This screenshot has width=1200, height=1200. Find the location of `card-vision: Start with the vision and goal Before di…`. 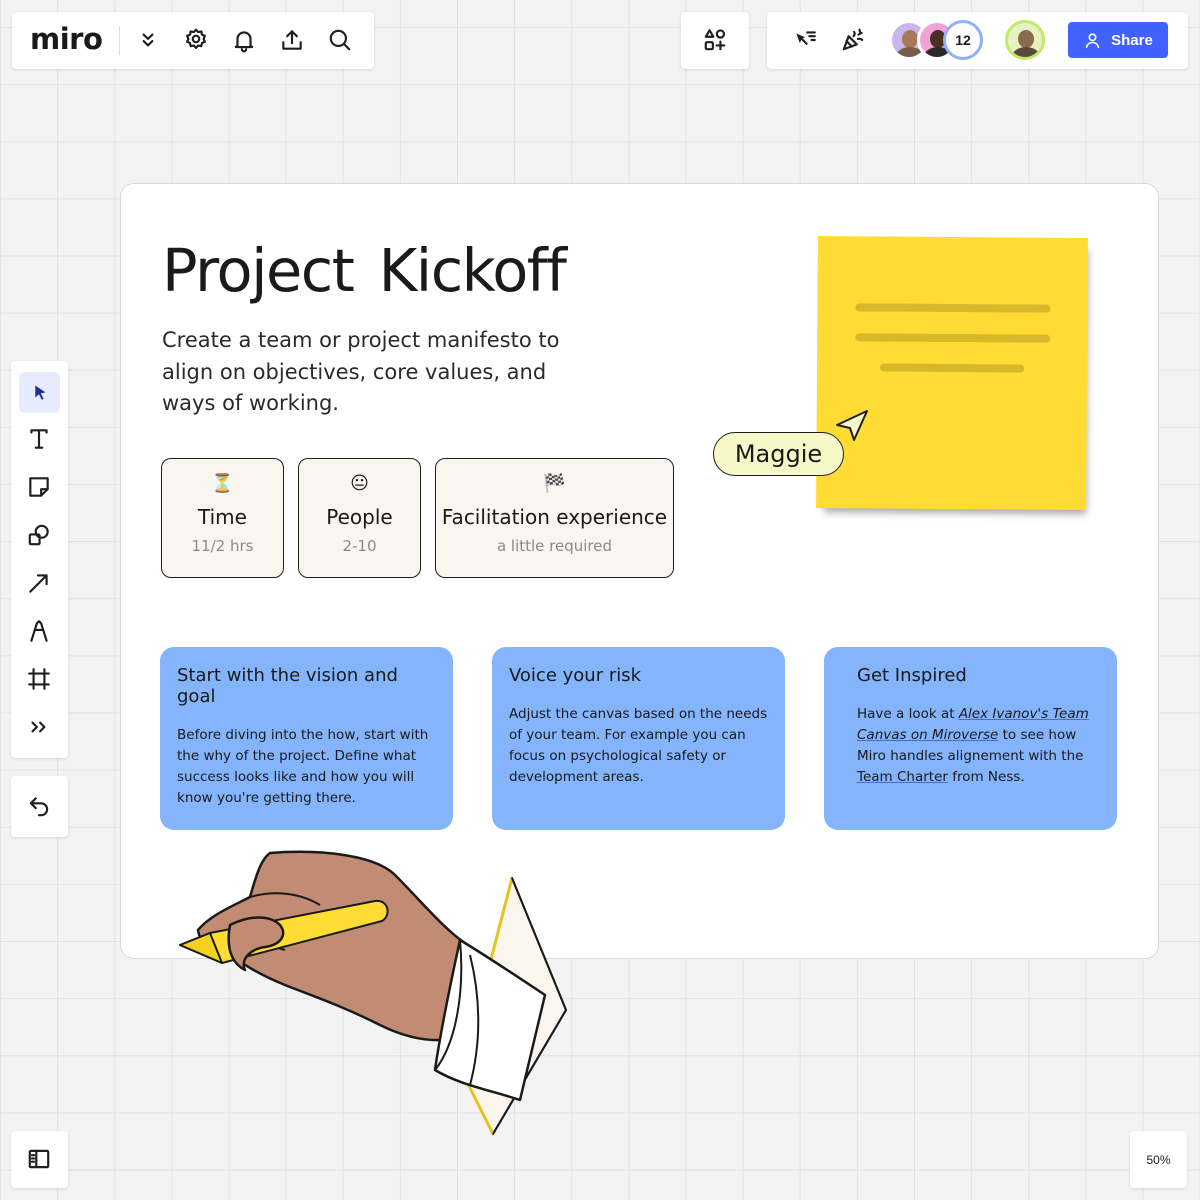

card-vision: Start with the vision and goal Before di… is located at coordinates (306, 738).